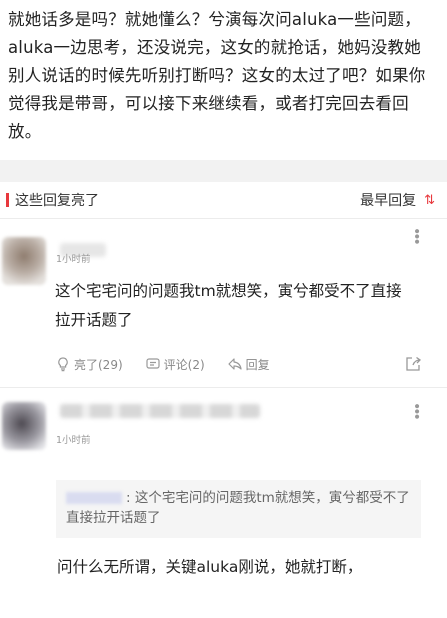  I want to click on comment-text: 问什么无所谓，关键aluka刚说，她就打断，, so click(210, 567).